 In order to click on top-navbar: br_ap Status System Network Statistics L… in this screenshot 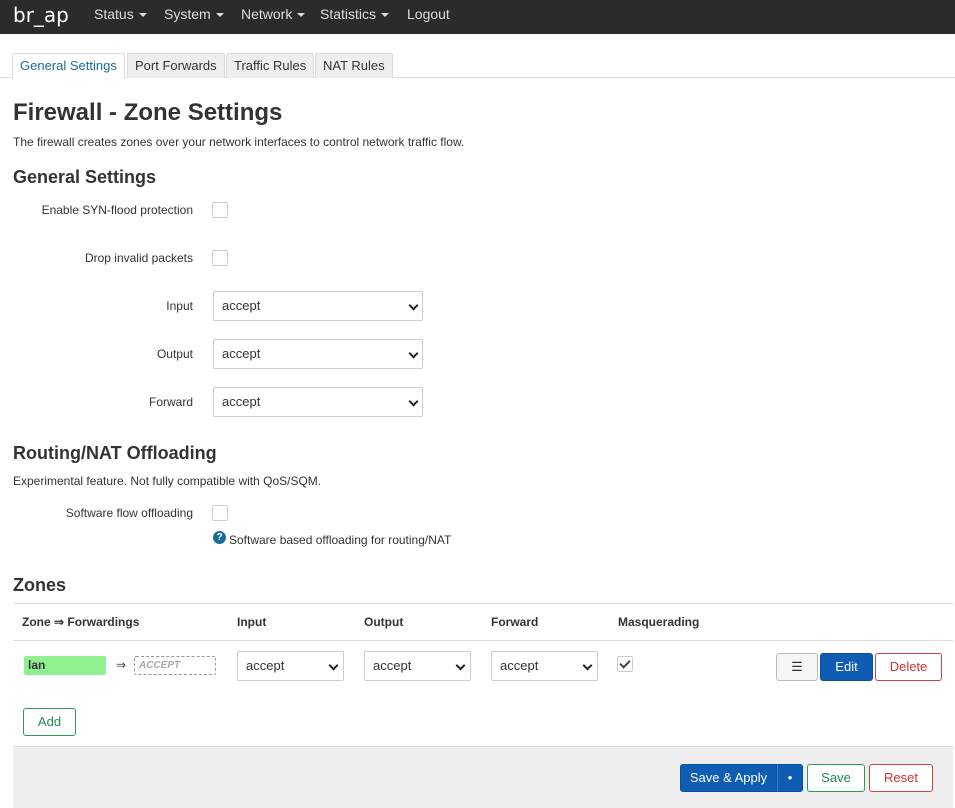, I will do `click(477, 17)`.